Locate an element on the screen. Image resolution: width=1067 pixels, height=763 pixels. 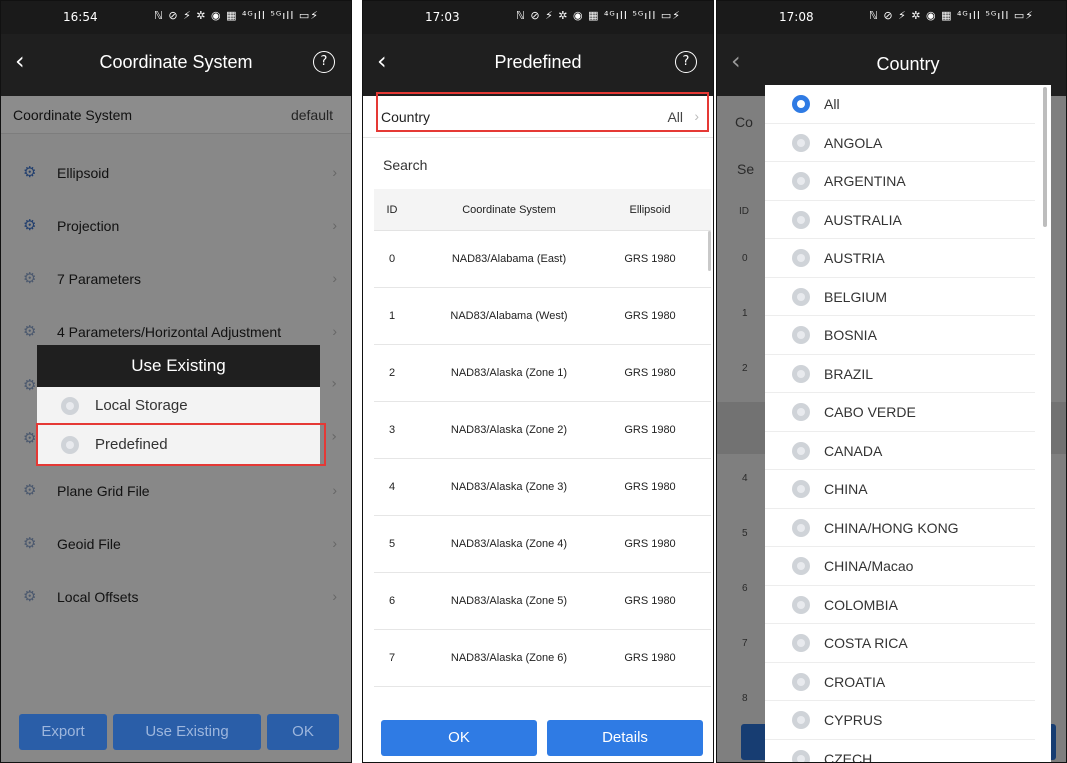
country-label: BRAZIL is located at coordinates (849, 373).